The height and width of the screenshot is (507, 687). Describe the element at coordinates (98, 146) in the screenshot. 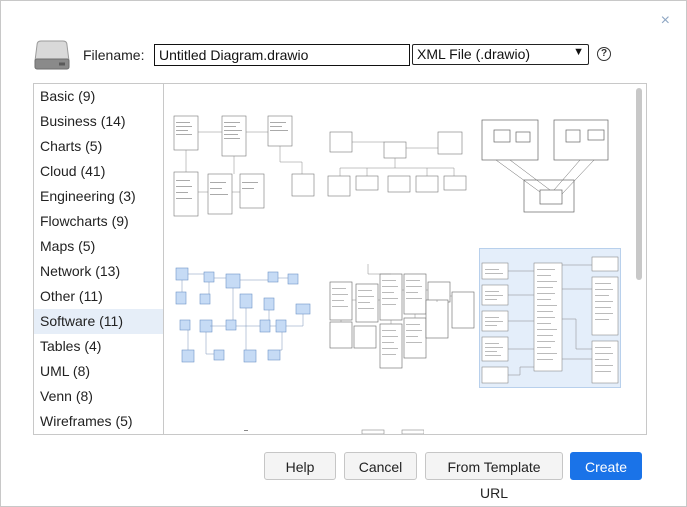

I see `category-item-charts: Charts (5)` at that location.